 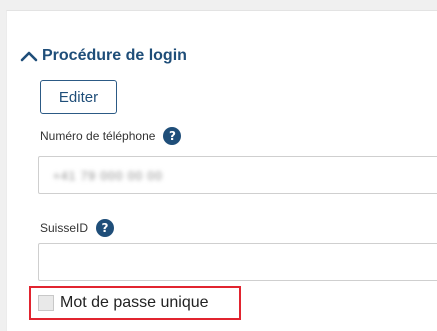 I want to click on section-title: Procédure de login, so click(x=114, y=55).